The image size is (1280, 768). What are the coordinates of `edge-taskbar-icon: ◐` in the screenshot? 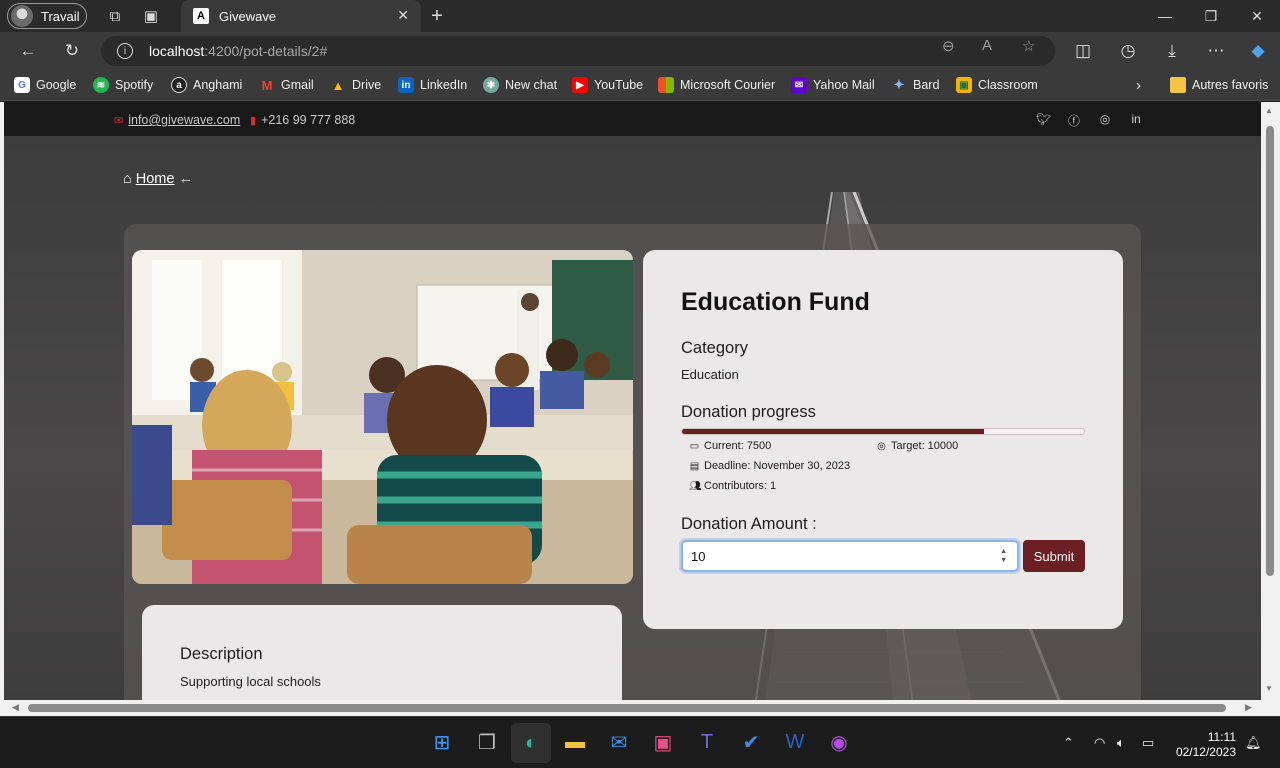 It's located at (531, 743).